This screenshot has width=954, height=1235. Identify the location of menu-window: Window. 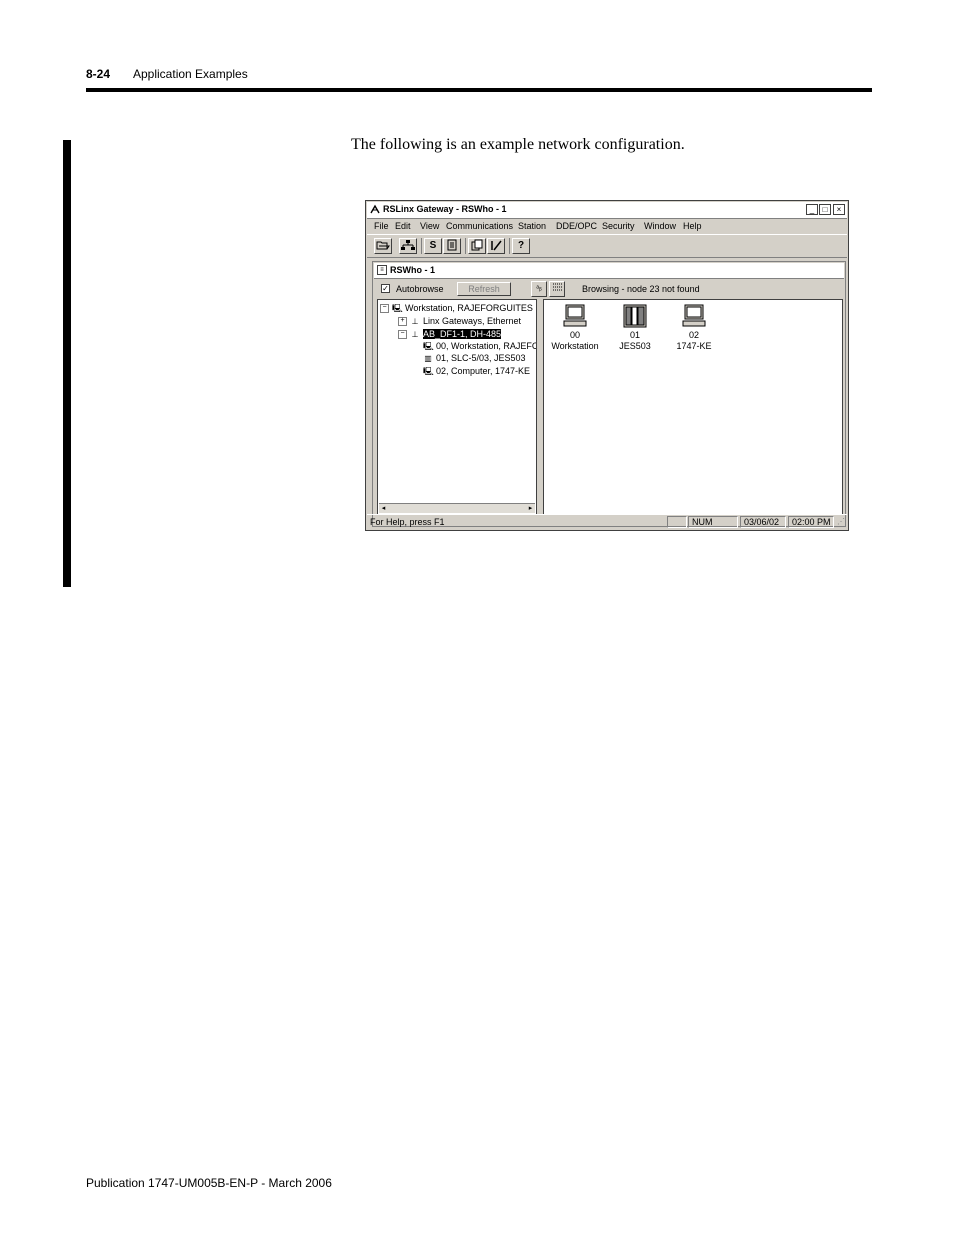
(660, 226).